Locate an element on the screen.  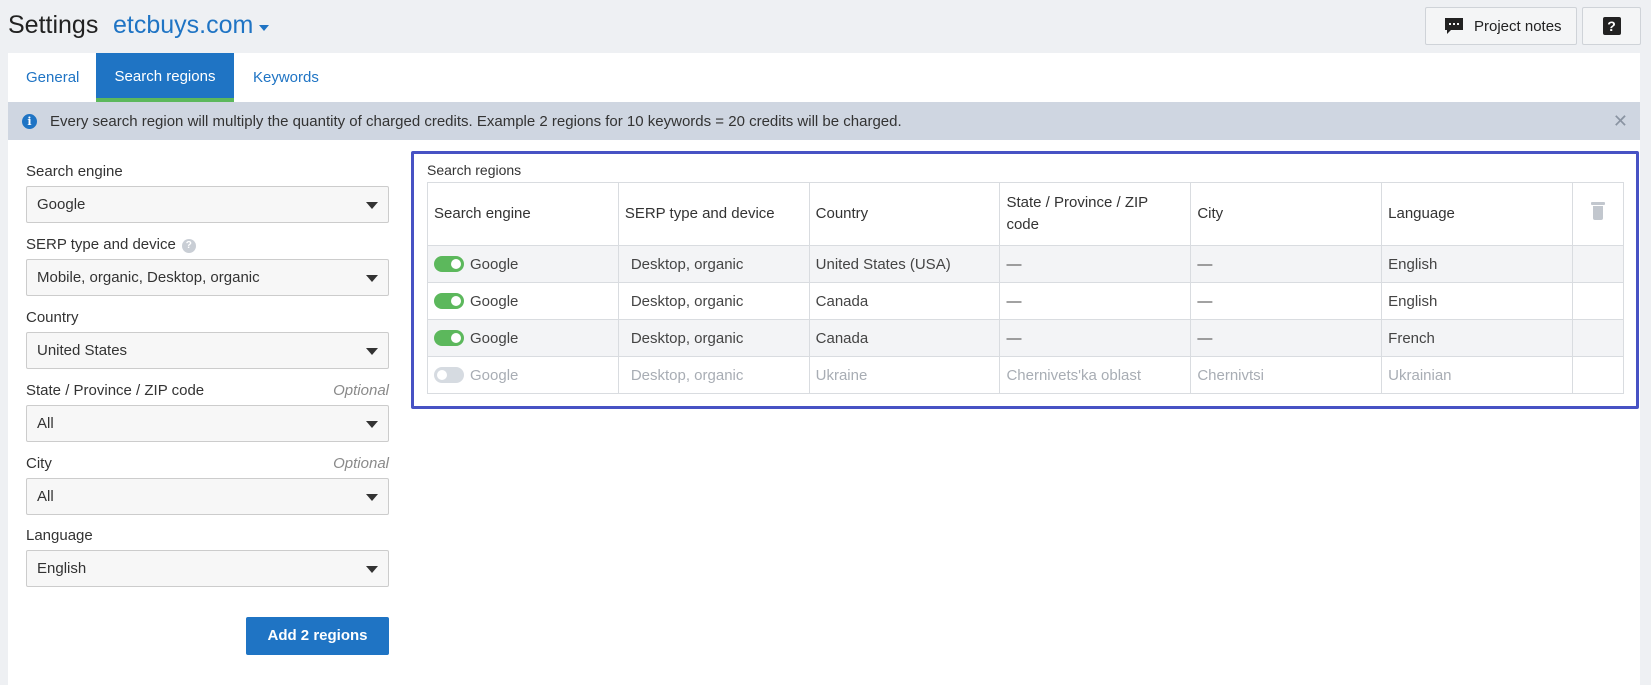
help-icon: ? is located at coordinates (1611, 26).